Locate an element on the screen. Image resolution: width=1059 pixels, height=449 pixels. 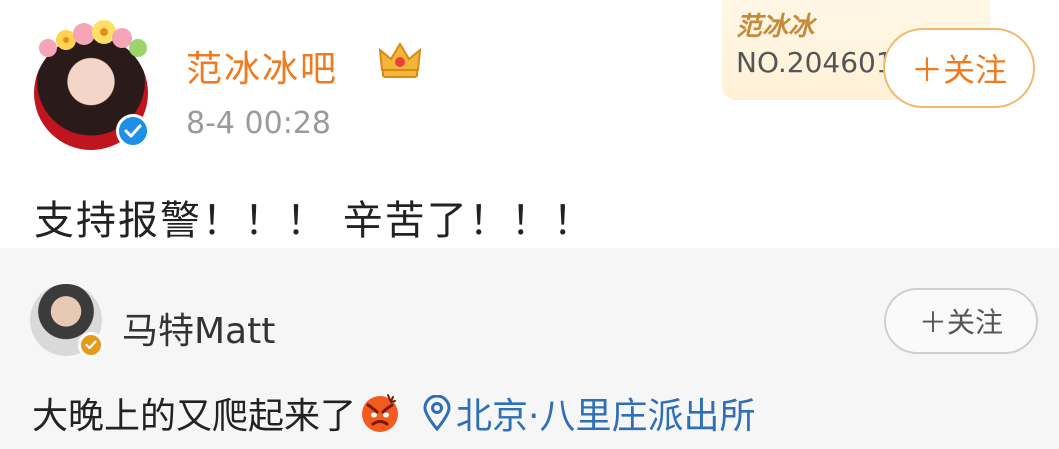
post-username: 范冰冰吧 is located at coordinates (262, 66).